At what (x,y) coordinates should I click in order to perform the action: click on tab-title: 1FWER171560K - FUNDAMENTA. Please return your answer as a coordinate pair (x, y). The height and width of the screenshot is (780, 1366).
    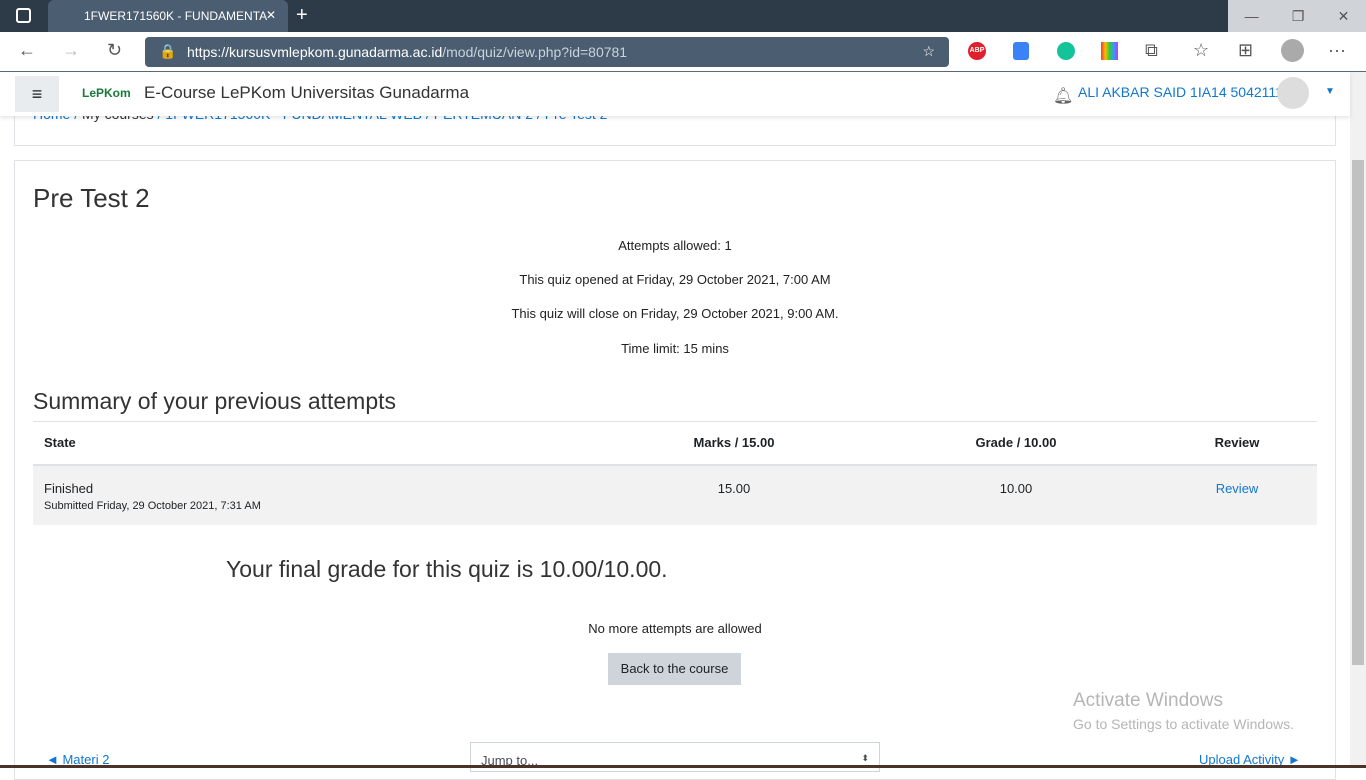
    Looking at the image, I should click on (176, 16).